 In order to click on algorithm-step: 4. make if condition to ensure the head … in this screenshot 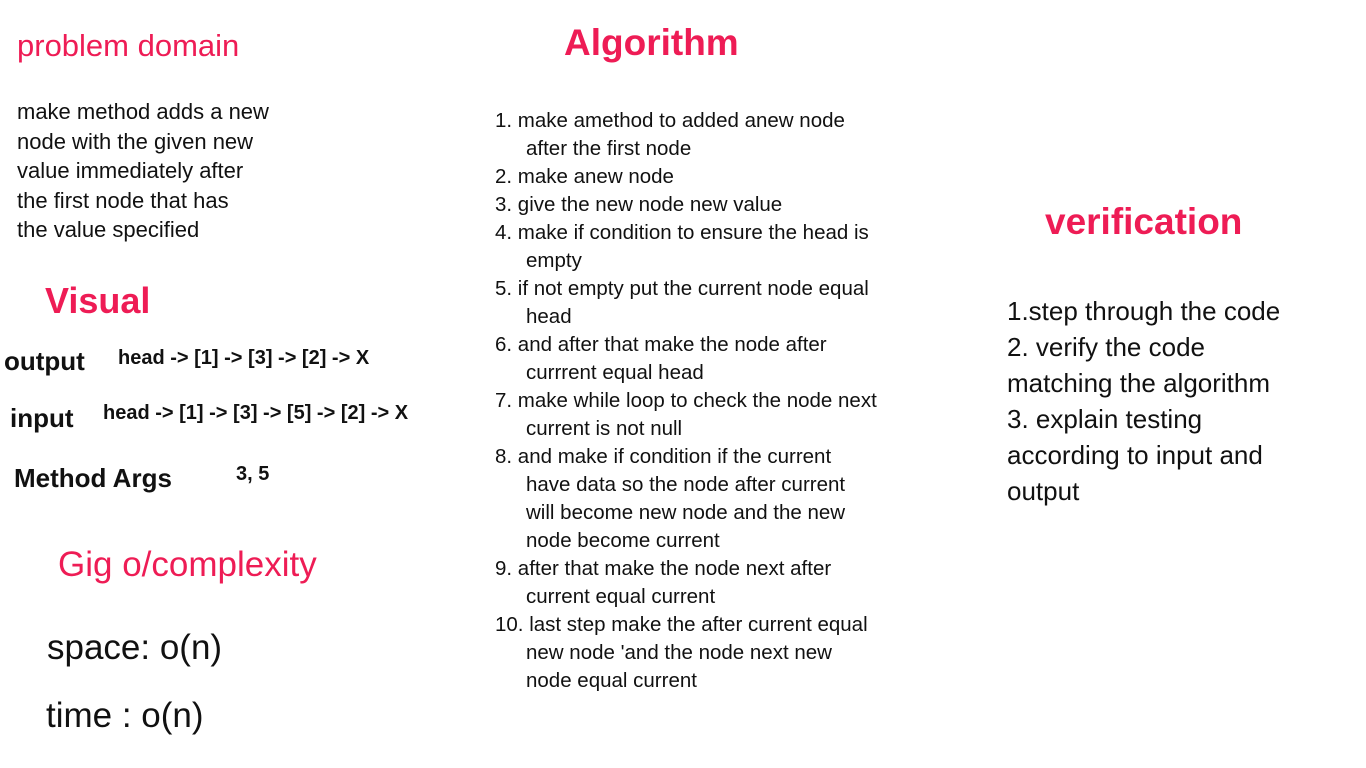, I will do `click(682, 232)`.